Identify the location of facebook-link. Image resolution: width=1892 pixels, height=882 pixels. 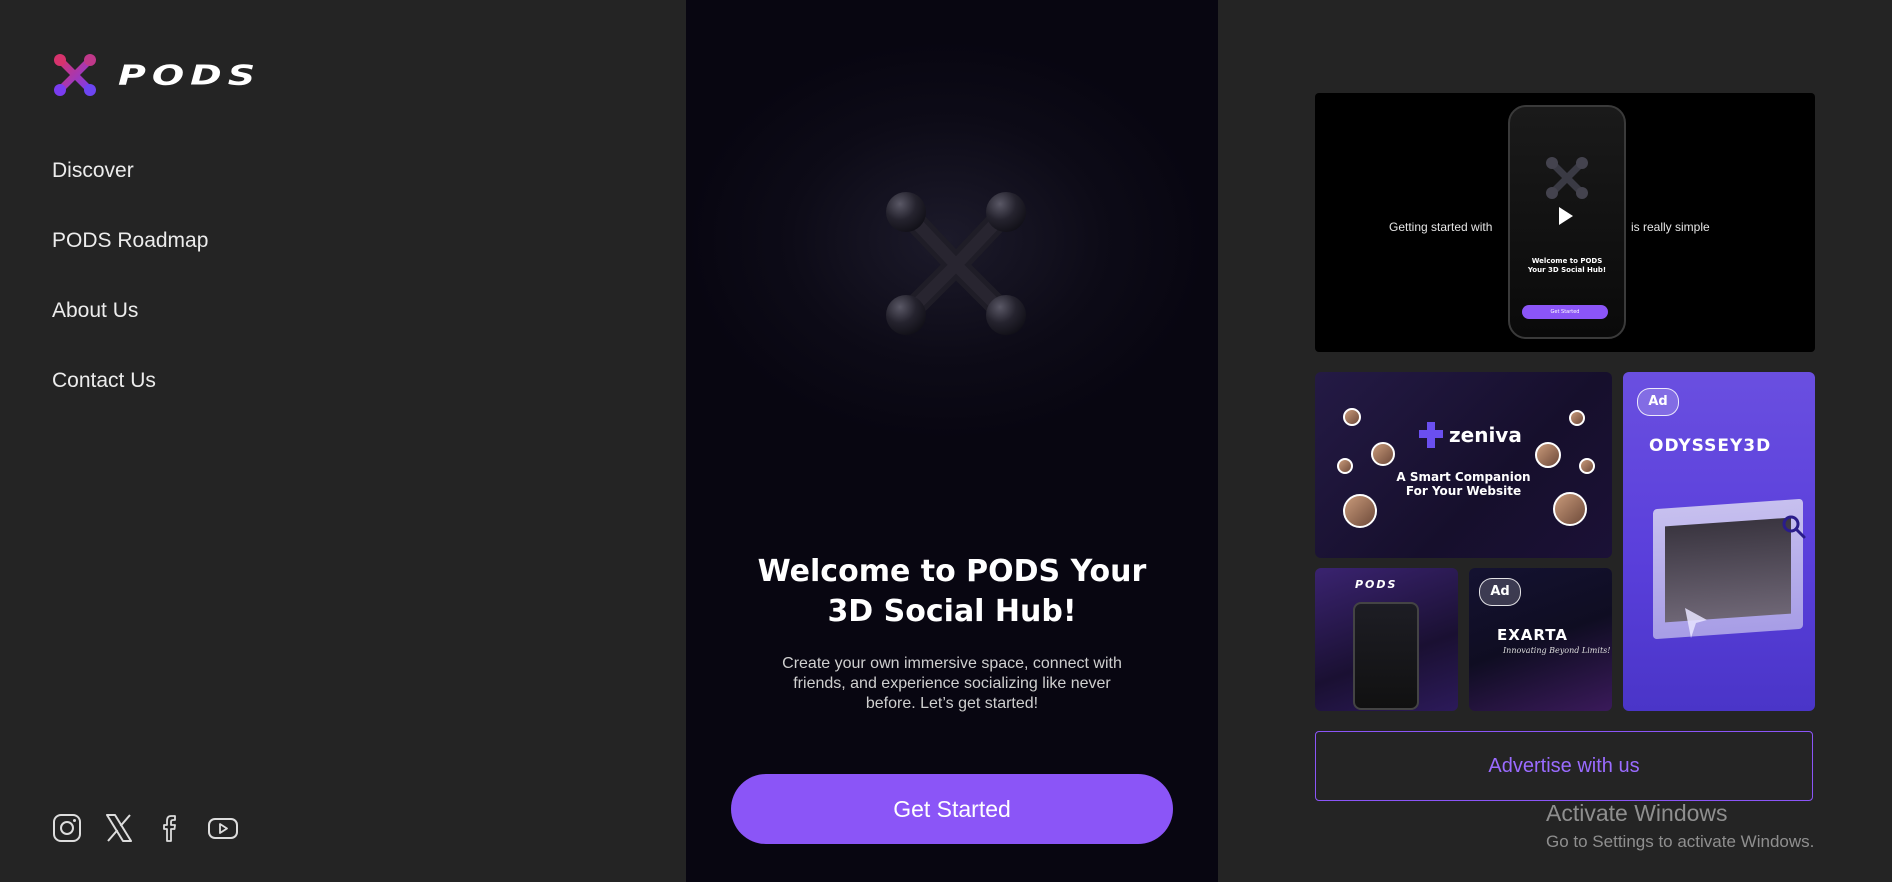
(171, 828).